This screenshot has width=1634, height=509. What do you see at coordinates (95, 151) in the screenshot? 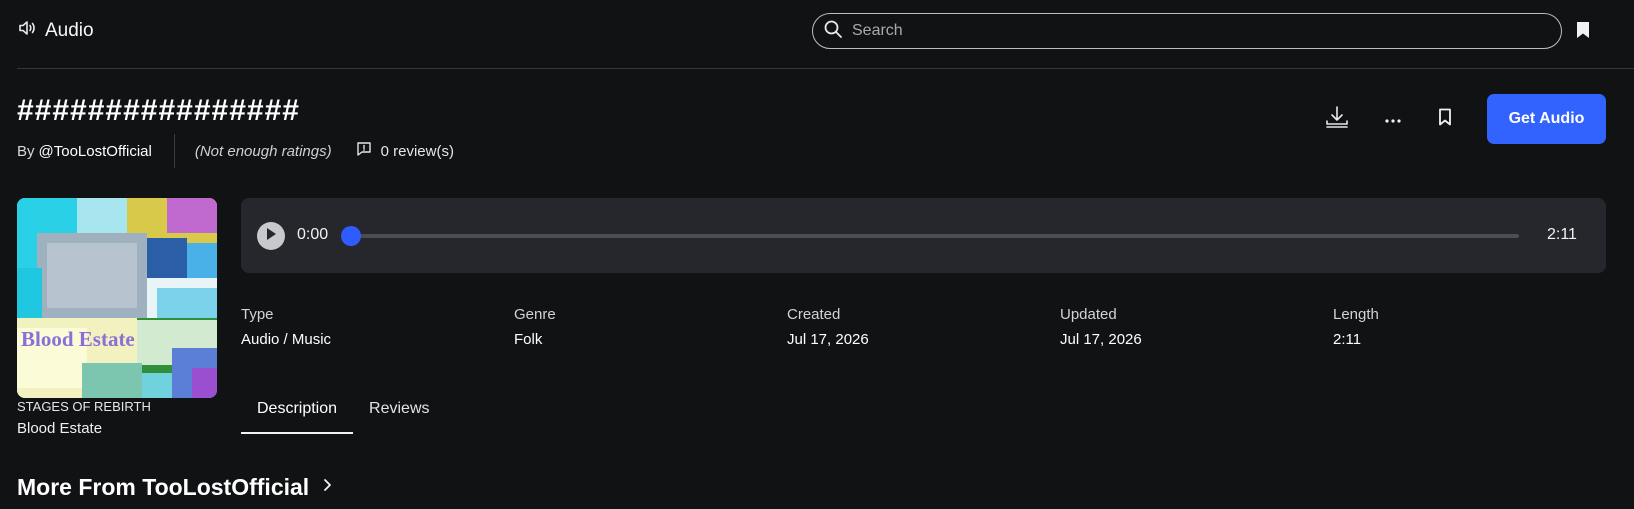
I see `creator-link: @TooLostOfficial` at bounding box center [95, 151].